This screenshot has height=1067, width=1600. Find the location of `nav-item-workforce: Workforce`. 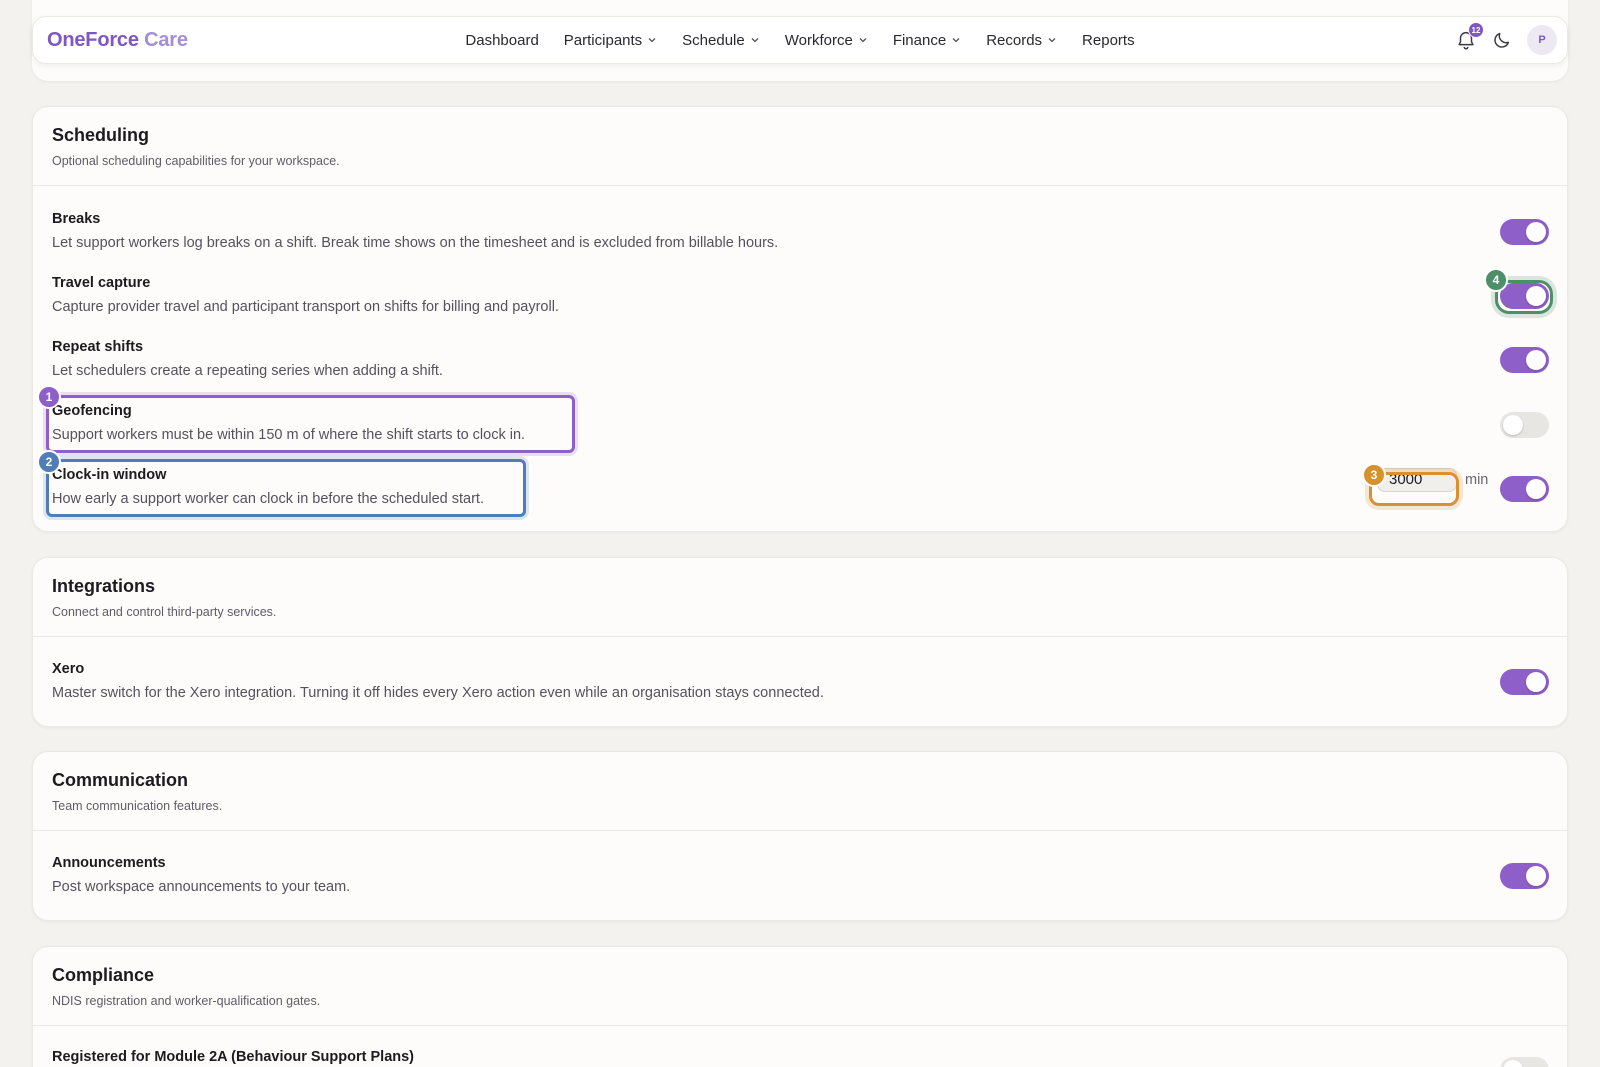

nav-item-workforce: Workforce is located at coordinates (826, 40).